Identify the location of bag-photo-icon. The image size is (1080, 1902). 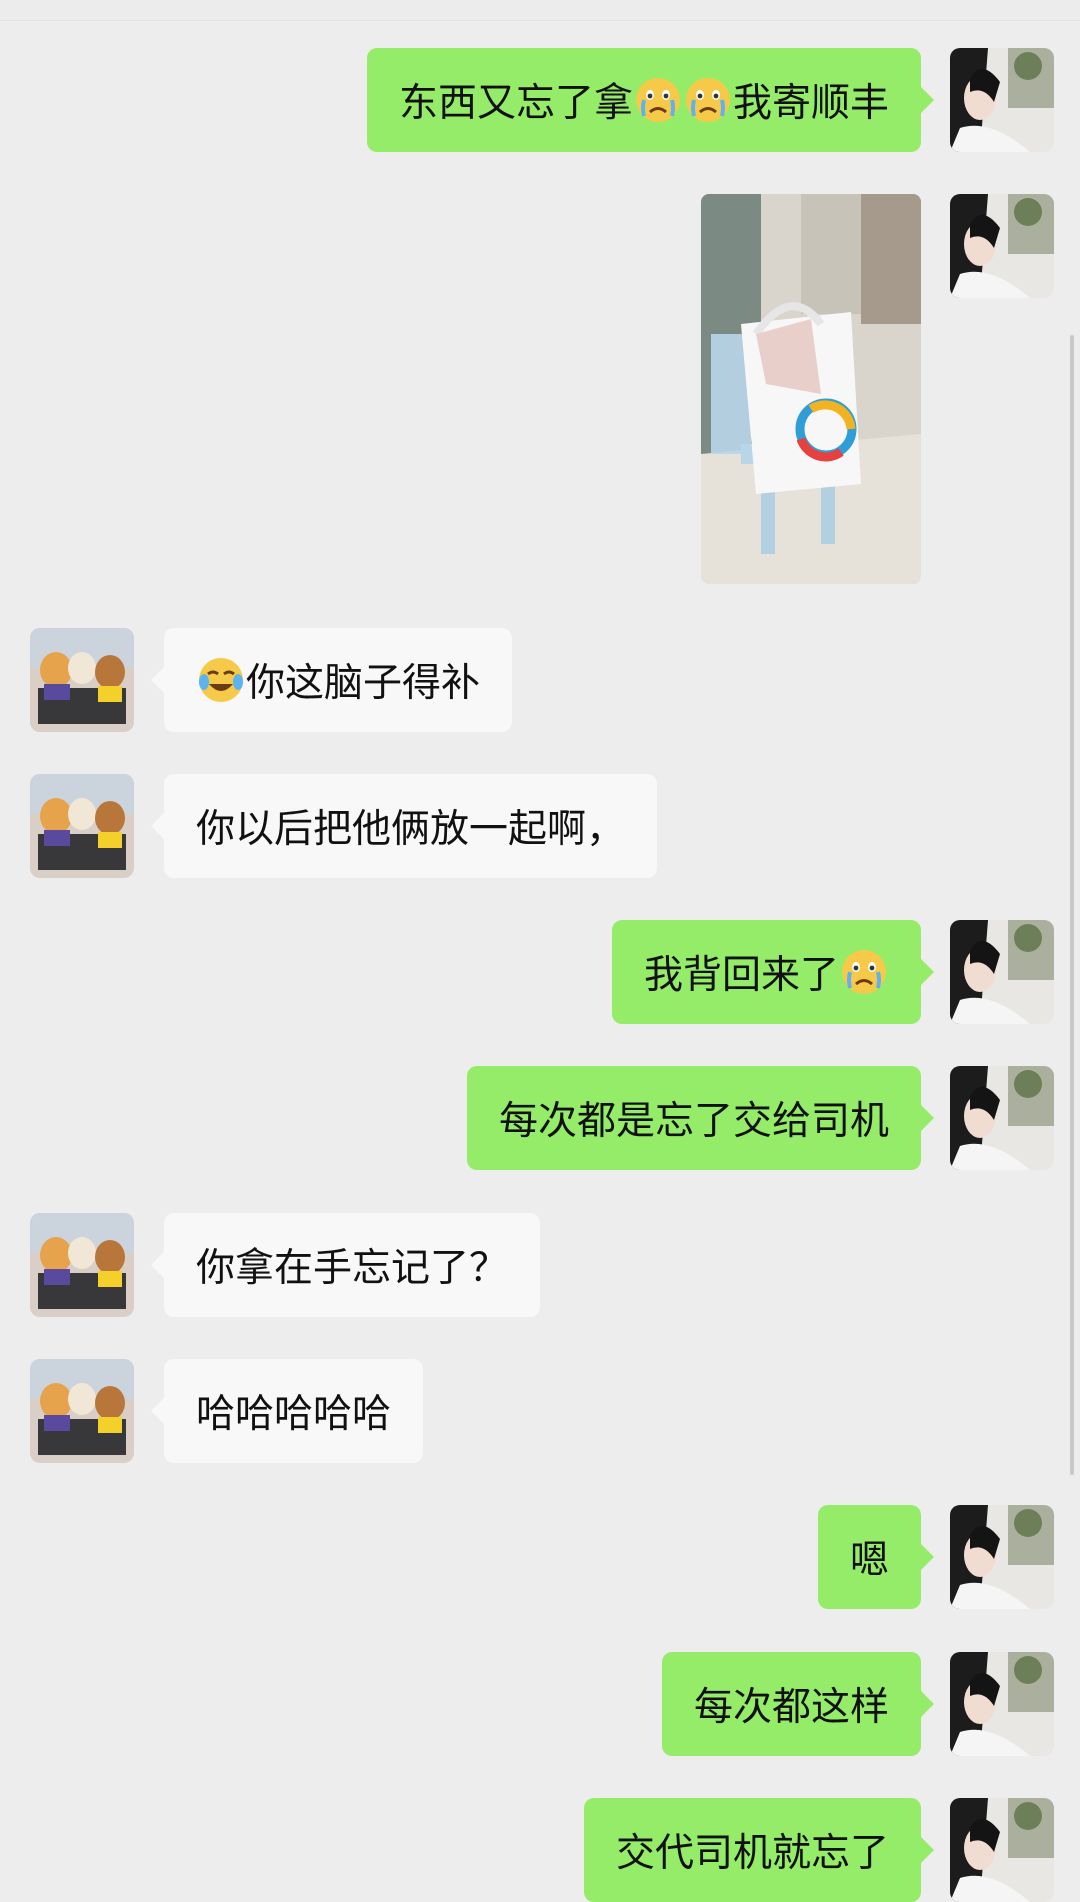
(811, 389).